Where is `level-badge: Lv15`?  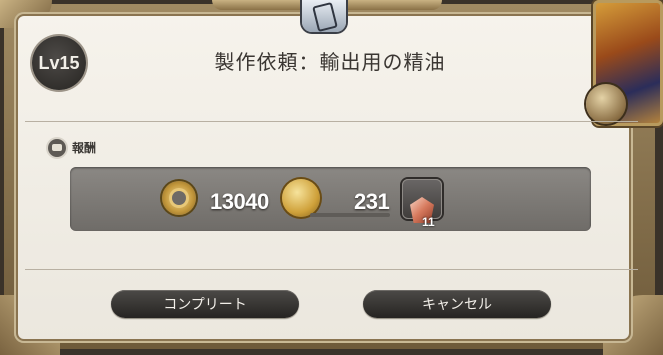
level-badge: Lv15 is located at coordinates (59, 63).